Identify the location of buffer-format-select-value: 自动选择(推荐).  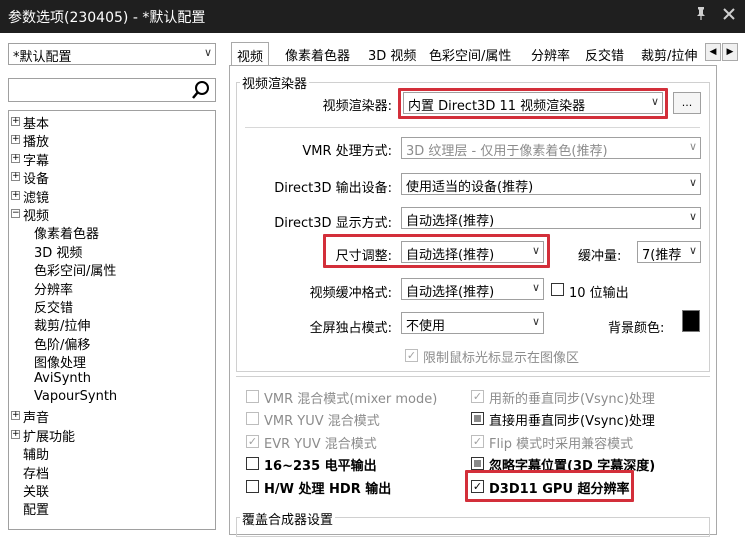
(450, 292).